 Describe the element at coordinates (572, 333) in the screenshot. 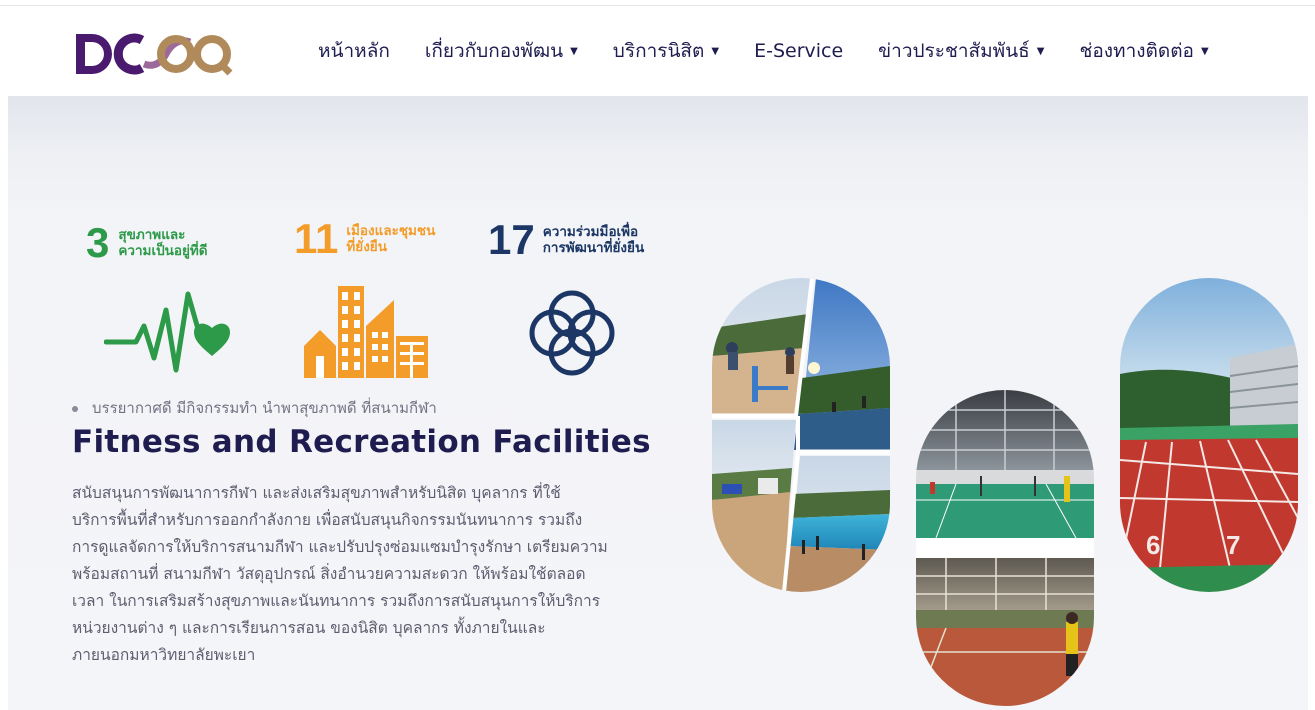

I see `partnership-flower-icon` at that location.